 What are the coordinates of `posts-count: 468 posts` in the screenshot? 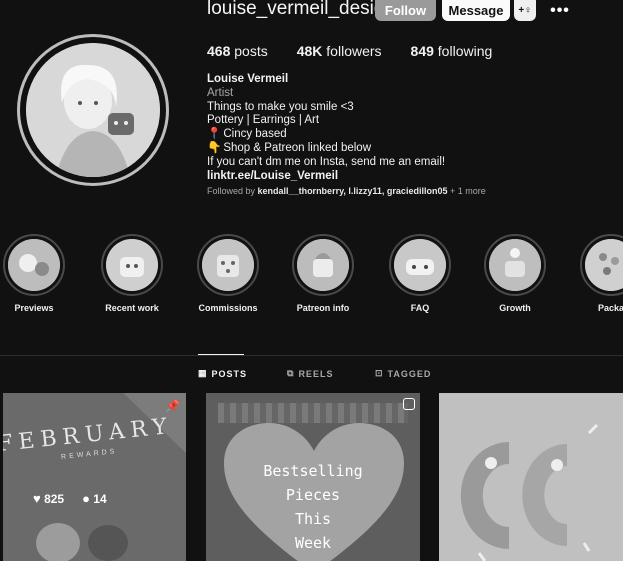 It's located at (237, 51).